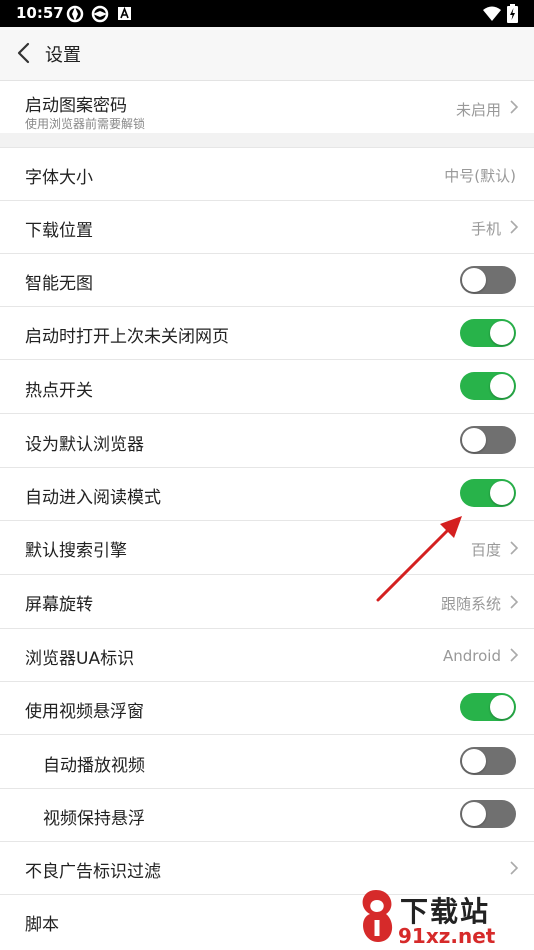 This screenshot has height=950, width=534. Describe the element at coordinates (267, 227) in the screenshot. I see `setting-download-location: 下载位置 手机` at that location.